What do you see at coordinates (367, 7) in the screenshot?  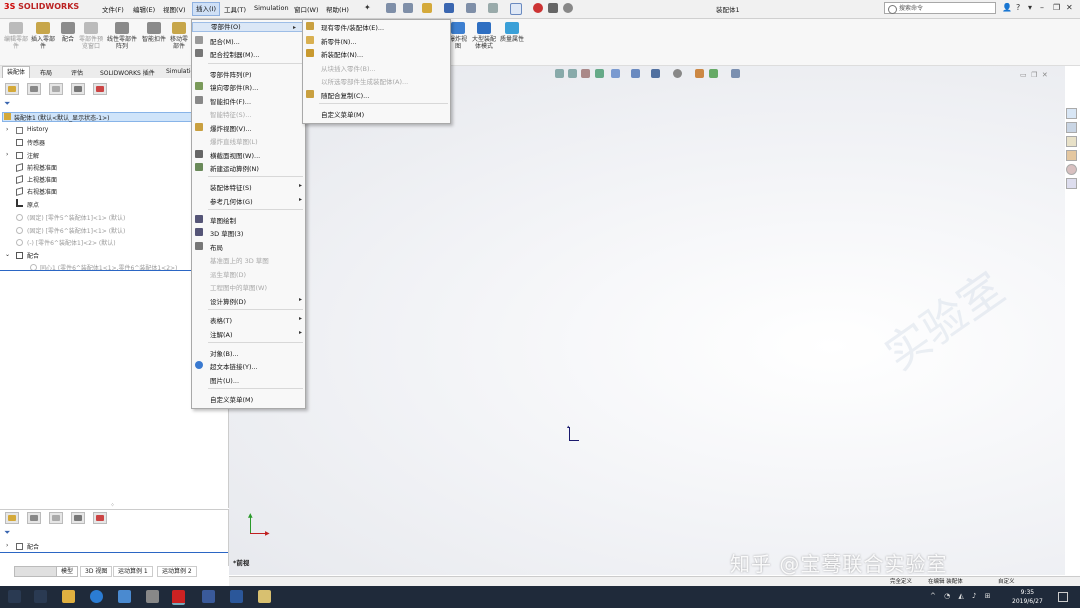 I see `pin-icon: ✦` at bounding box center [367, 7].